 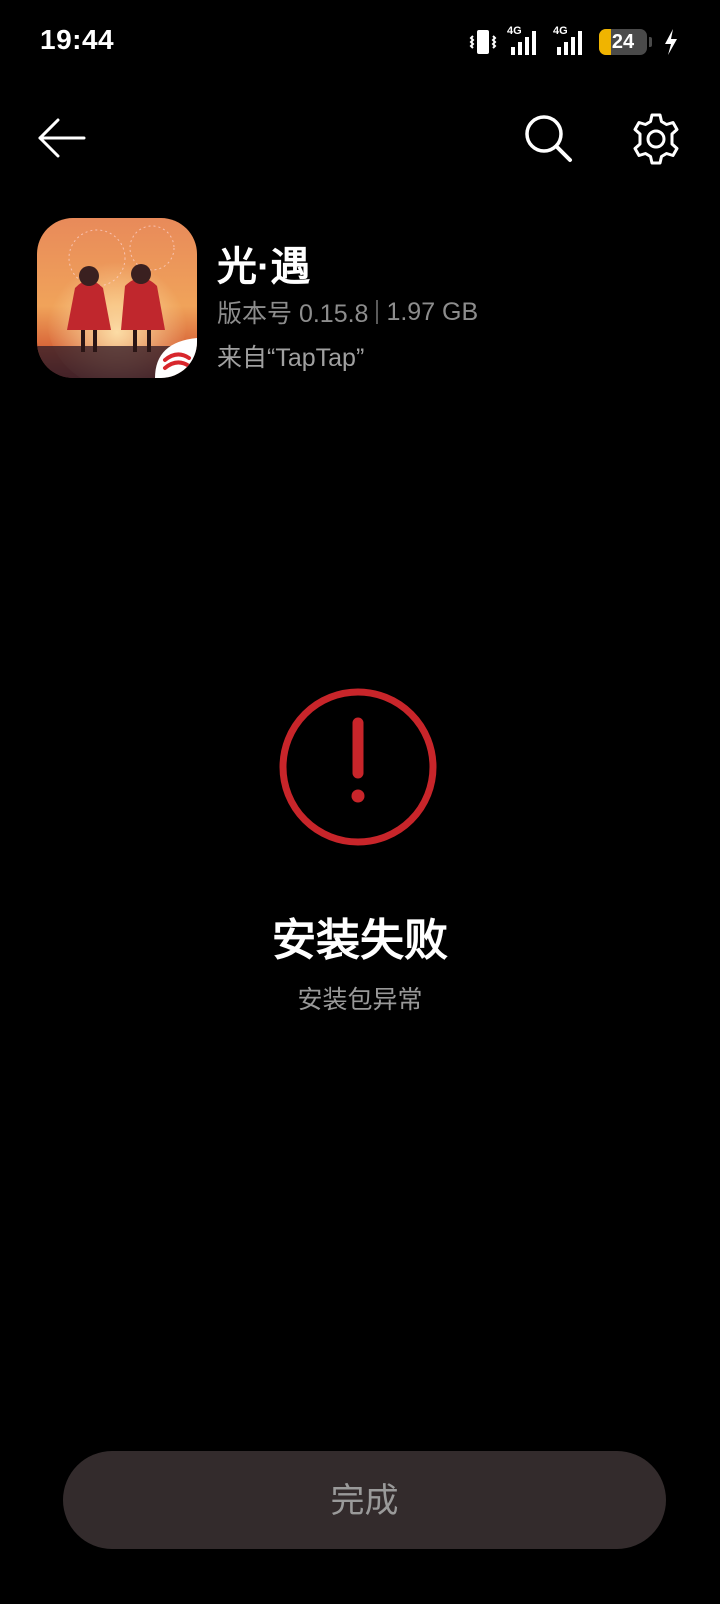 What do you see at coordinates (360, 140) in the screenshot?
I see `top-nav` at bounding box center [360, 140].